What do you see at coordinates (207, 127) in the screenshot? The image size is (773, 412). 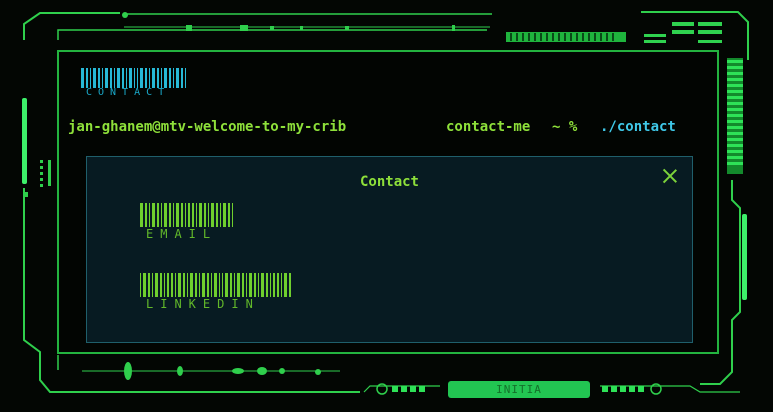 I see `prompt-user-host: jan-ghanem@mtv-welcome-to-my-crib` at bounding box center [207, 127].